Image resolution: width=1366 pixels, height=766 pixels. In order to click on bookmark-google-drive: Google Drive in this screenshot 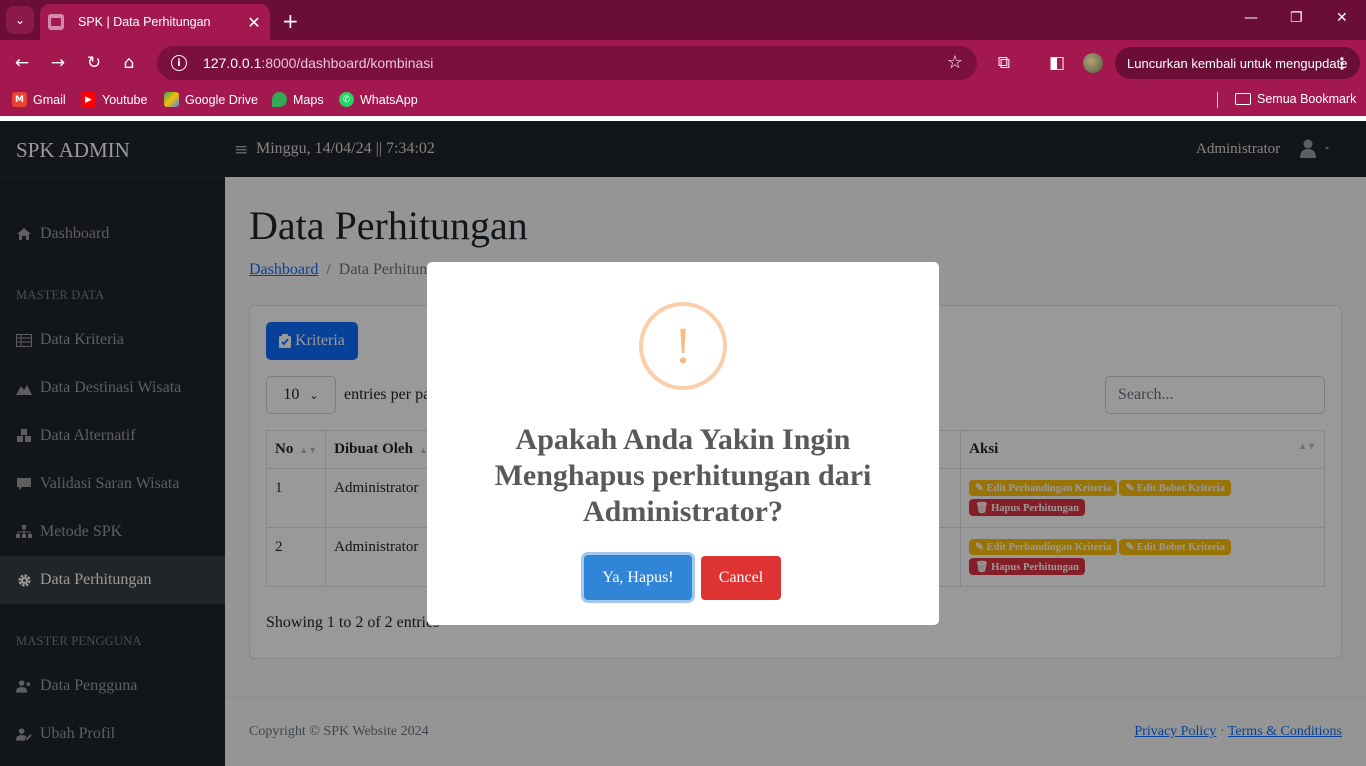, I will do `click(211, 99)`.